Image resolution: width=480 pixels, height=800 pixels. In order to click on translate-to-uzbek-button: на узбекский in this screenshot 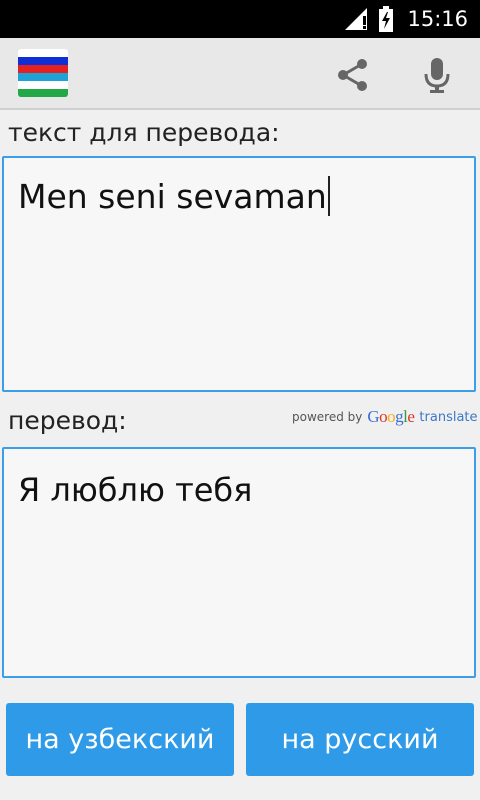, I will do `click(120, 739)`.